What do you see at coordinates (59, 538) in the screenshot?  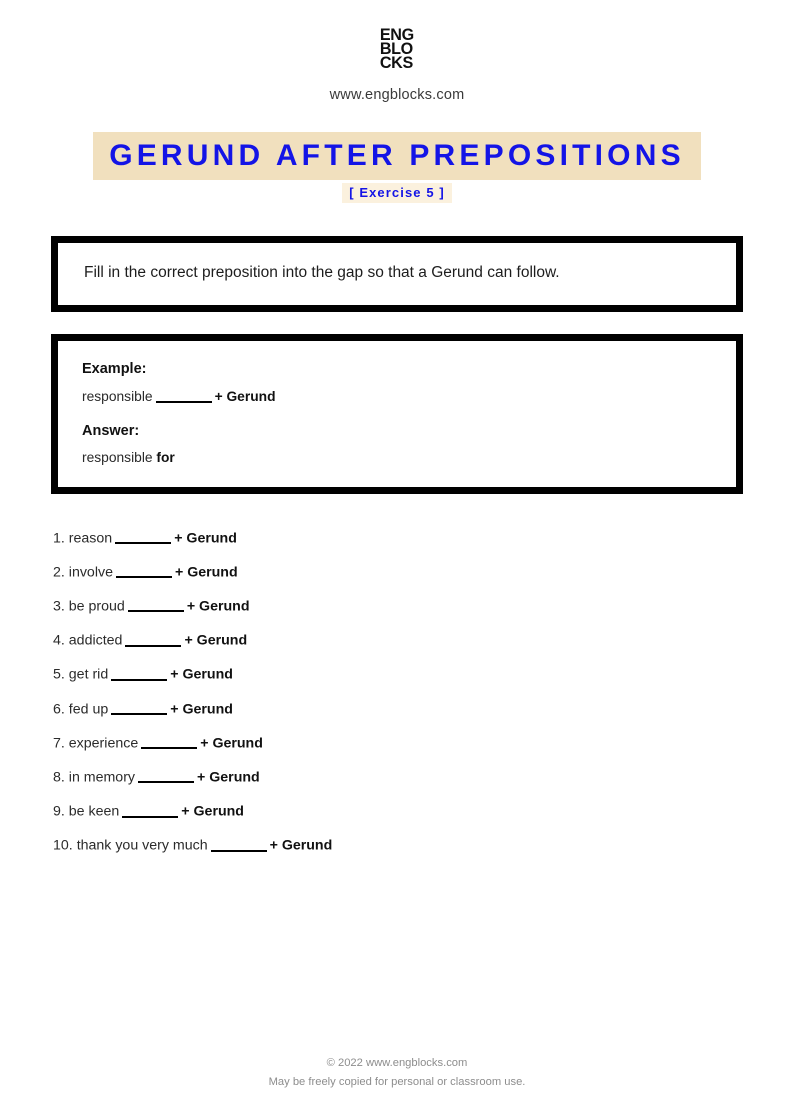 I see `exercise-number-1: 1.` at bounding box center [59, 538].